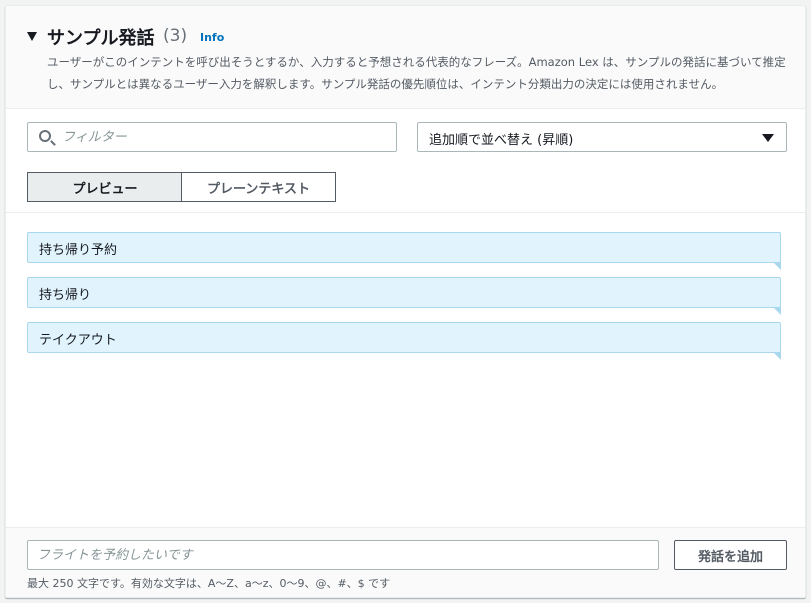 The image size is (811, 603). Describe the element at coordinates (404, 251) in the screenshot. I see `utterance-item: 持ち帰り予約` at that location.